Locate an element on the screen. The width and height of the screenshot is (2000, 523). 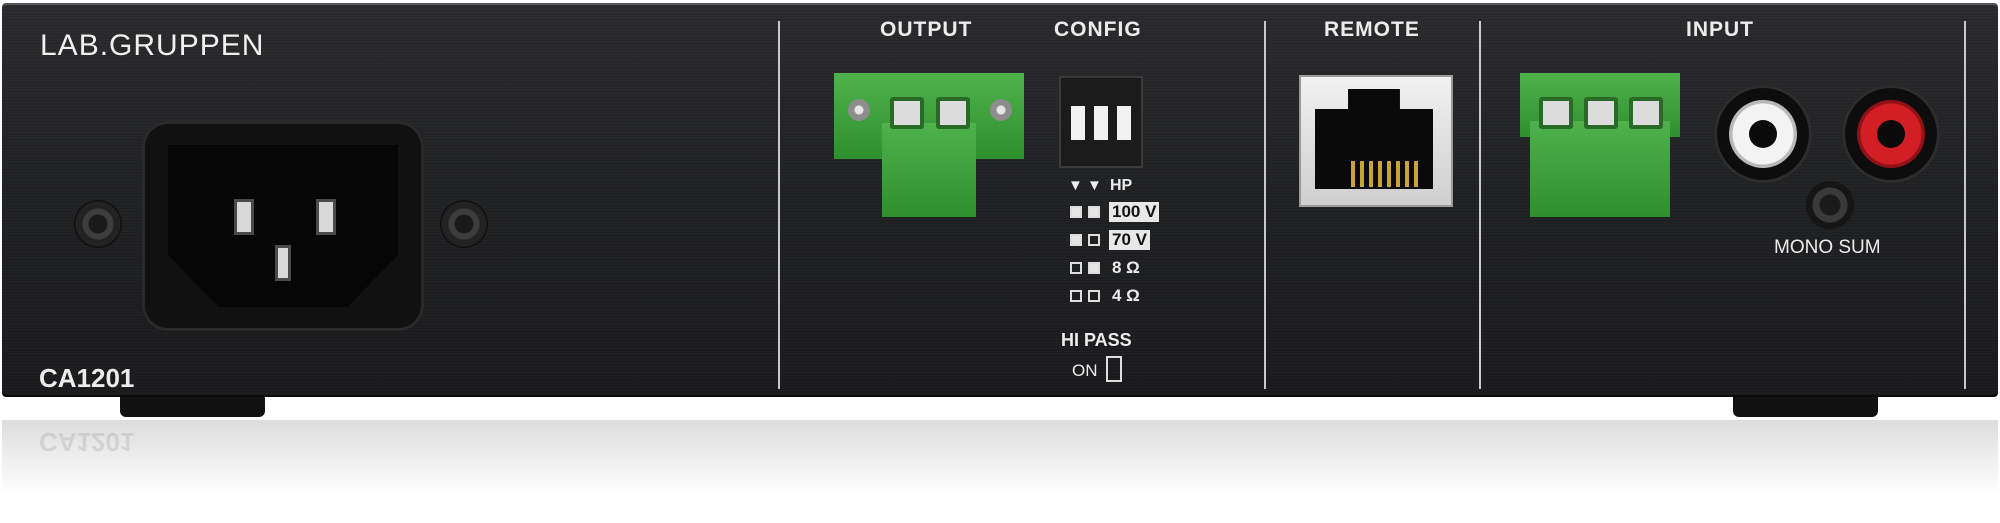
rca-right-jack-icon is located at coordinates (1891, 134).